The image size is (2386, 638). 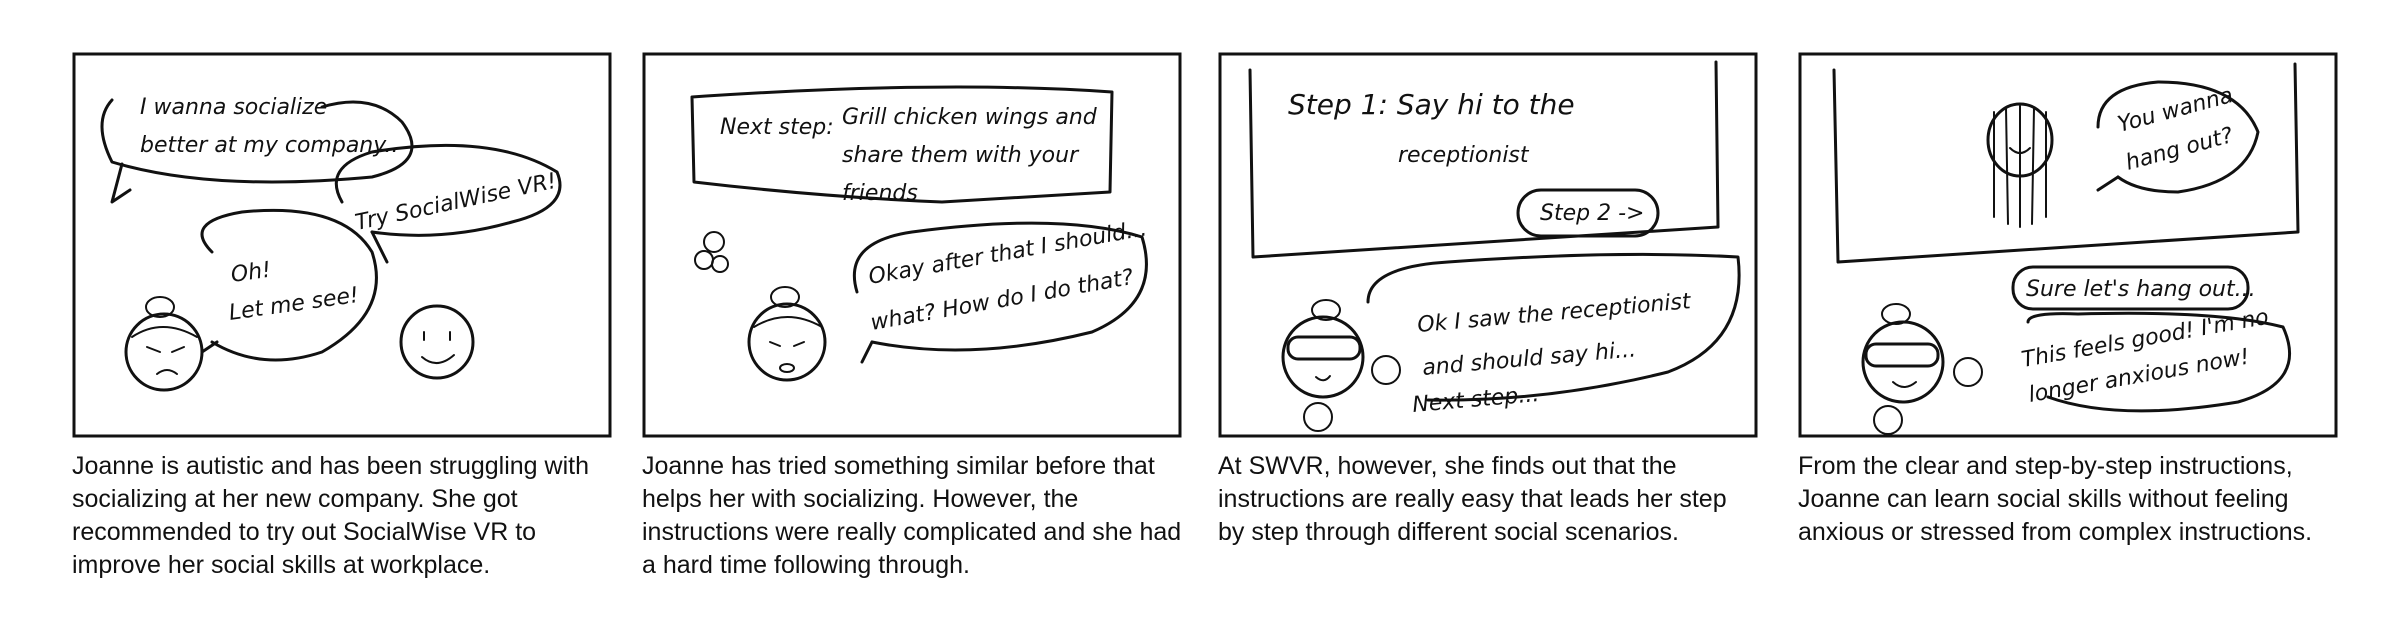 What do you see at coordinates (961, 155) in the screenshot?
I see `instruction-text: share them with your` at bounding box center [961, 155].